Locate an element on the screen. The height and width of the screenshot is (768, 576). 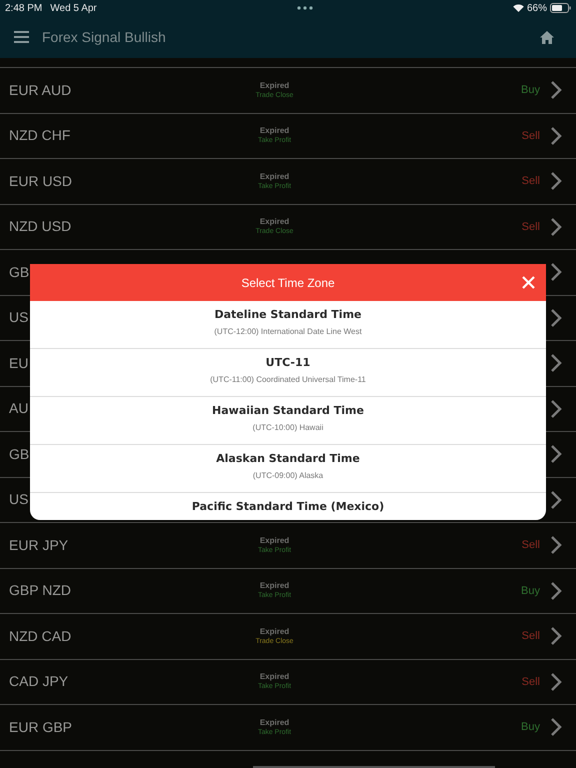
pair-label: AU is located at coordinates (19, 408).